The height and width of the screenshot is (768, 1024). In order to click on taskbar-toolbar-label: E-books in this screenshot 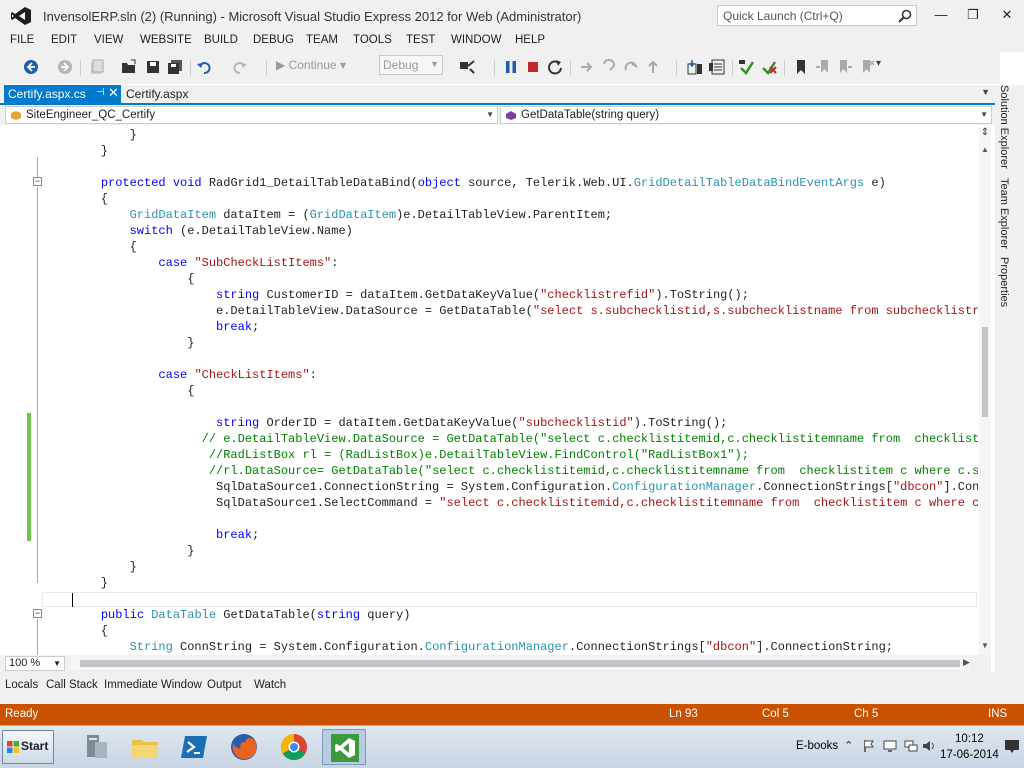, I will do `click(817, 746)`.